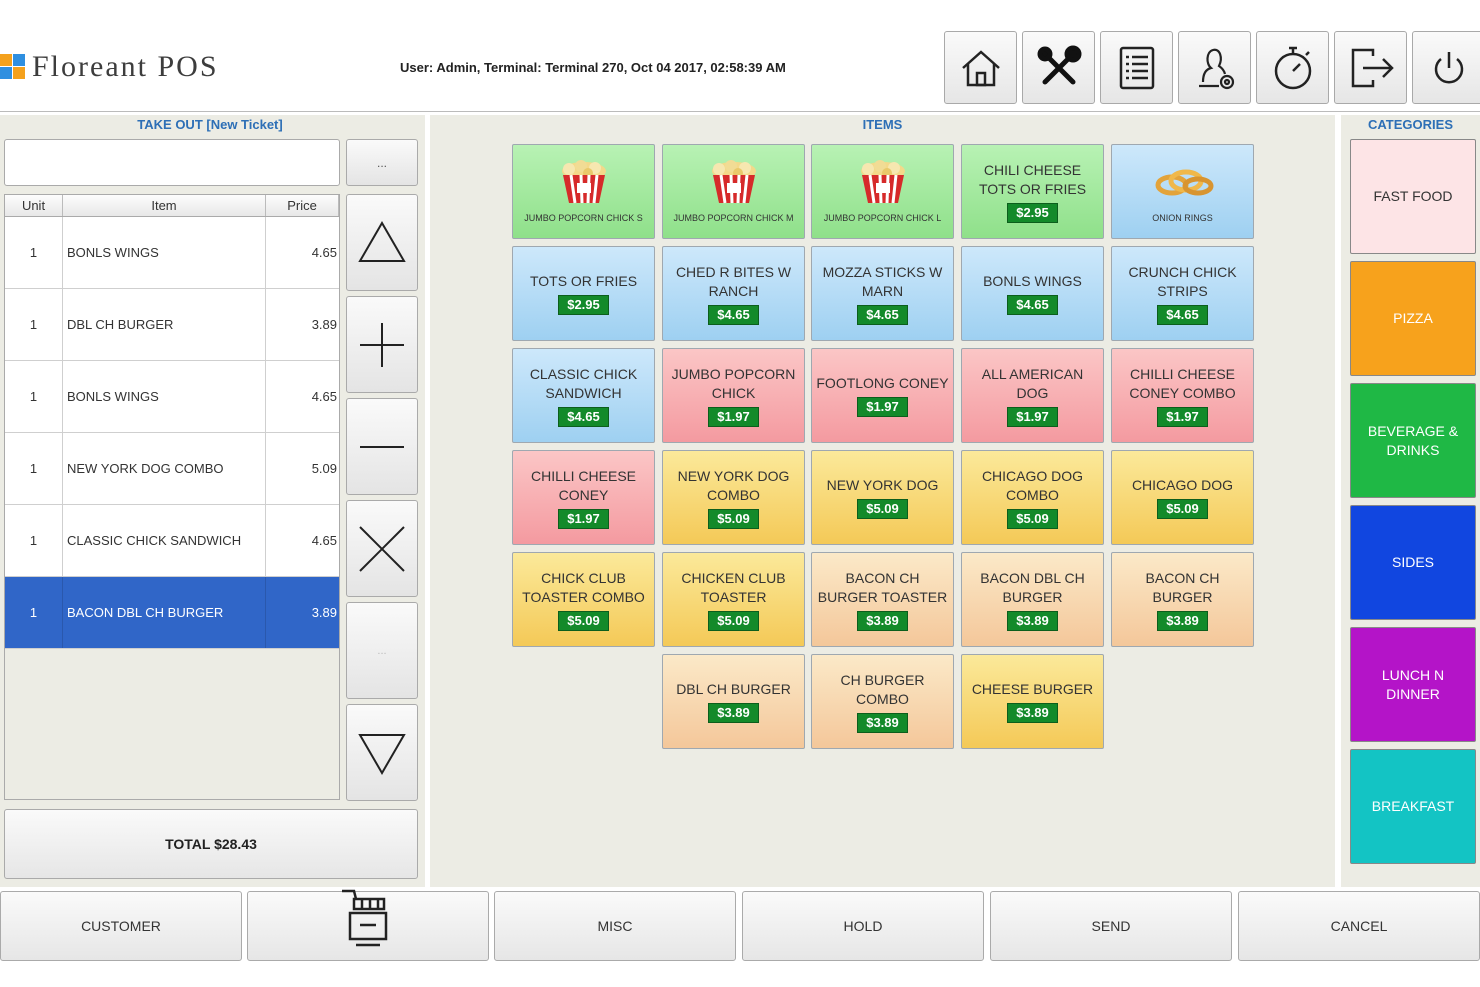  What do you see at coordinates (302, 205) in the screenshot?
I see `column-header-price: Price` at bounding box center [302, 205].